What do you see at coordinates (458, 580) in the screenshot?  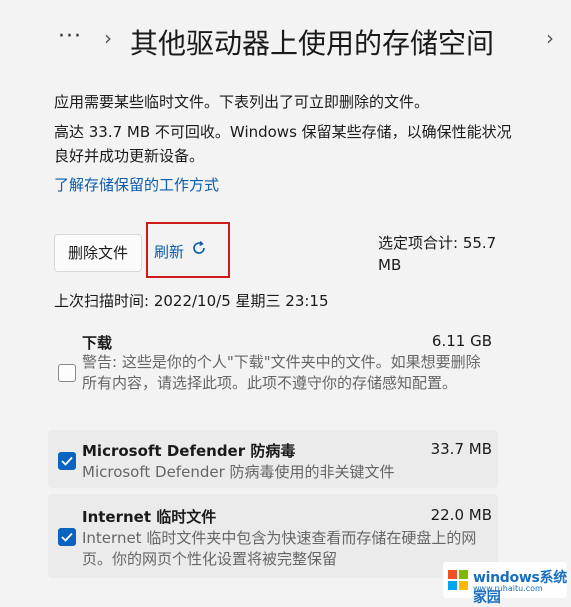 I see `windows-logo-icon` at bounding box center [458, 580].